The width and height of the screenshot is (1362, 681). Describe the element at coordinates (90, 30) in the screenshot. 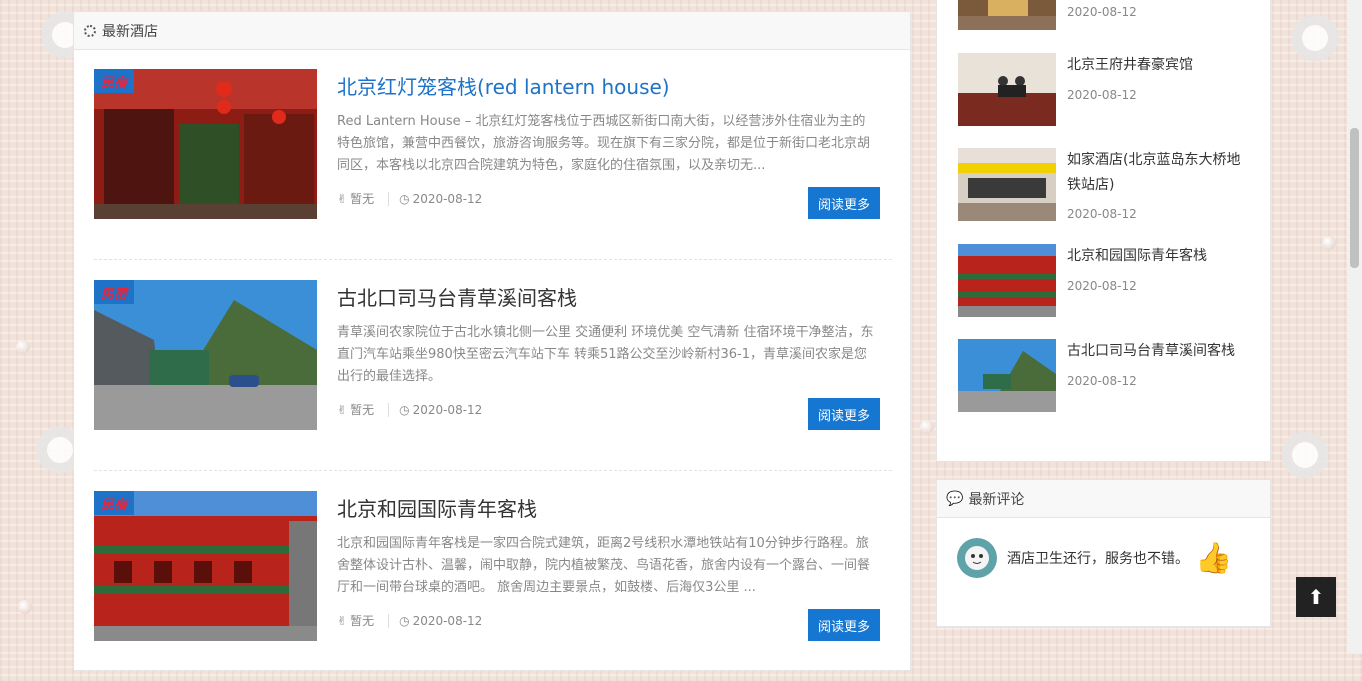

I see `spinner-icon` at that location.